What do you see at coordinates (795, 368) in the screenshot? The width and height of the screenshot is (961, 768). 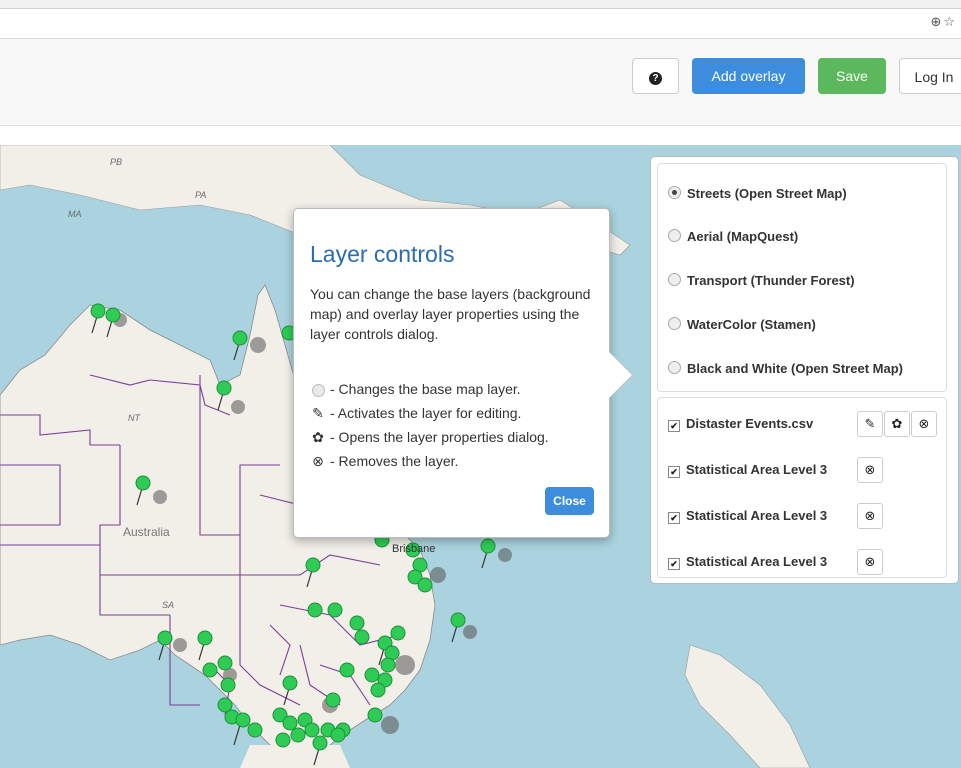 I see `base-layer-label: Black and White (Open Street Map)` at bounding box center [795, 368].